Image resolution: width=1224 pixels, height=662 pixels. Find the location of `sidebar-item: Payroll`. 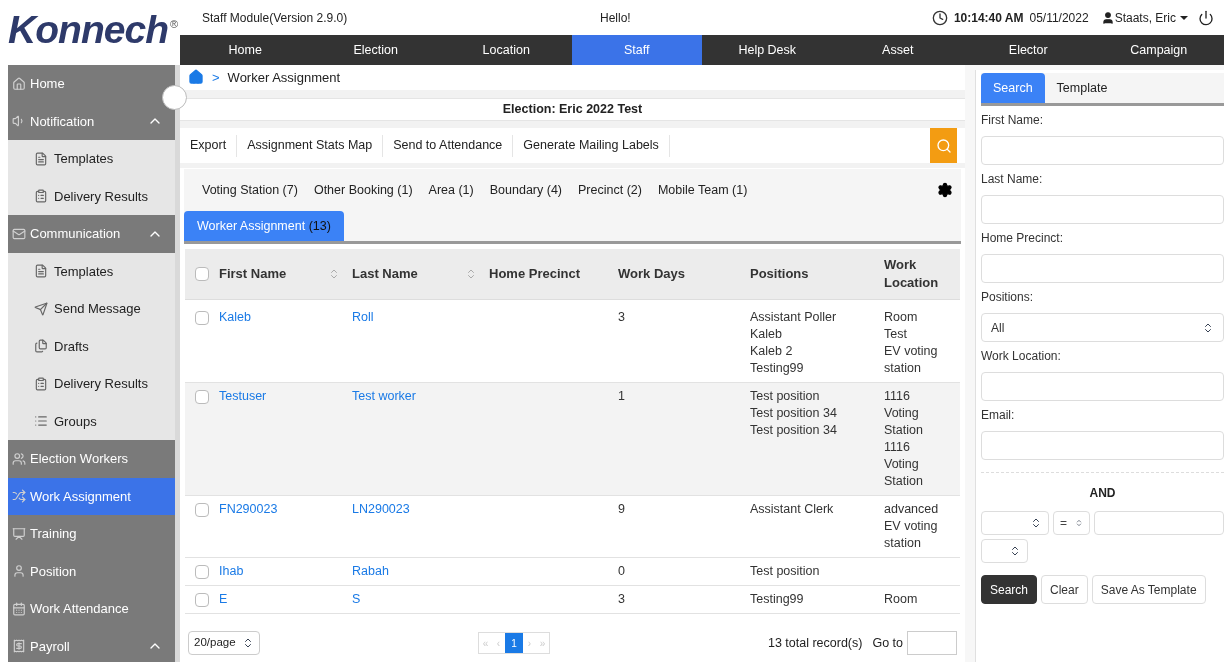

sidebar-item: Payroll is located at coordinates (91, 644).